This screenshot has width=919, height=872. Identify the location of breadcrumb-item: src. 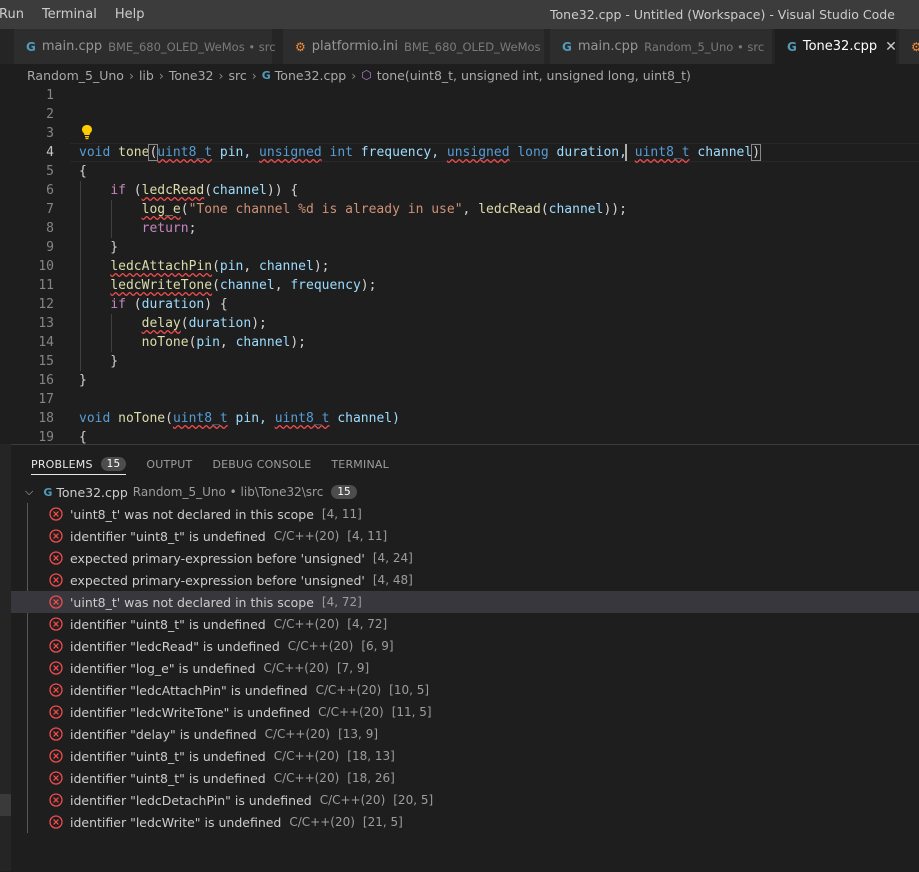
(238, 75).